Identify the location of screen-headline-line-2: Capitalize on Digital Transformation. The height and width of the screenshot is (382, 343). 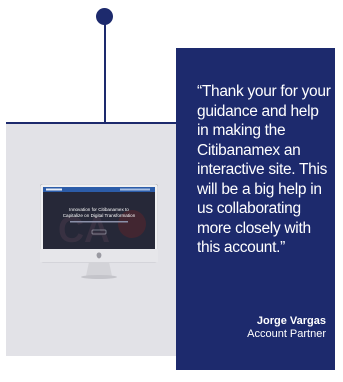
(99, 215).